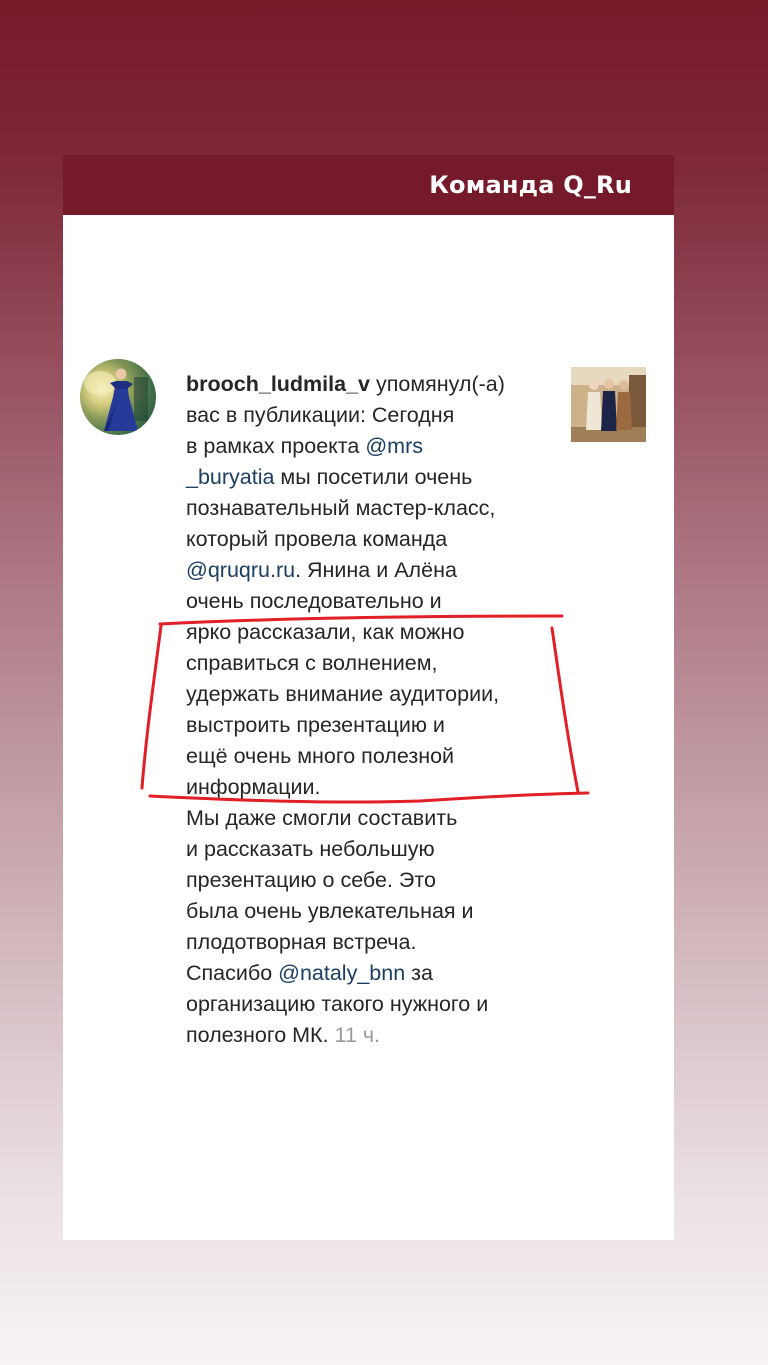  Describe the element at coordinates (530, 185) in the screenshot. I see `story-title: Команда Q_Ru` at that location.